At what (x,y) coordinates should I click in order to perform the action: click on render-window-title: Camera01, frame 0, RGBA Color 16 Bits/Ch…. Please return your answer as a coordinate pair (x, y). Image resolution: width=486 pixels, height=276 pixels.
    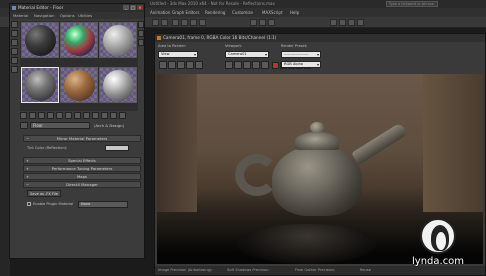
    Looking at the image, I should click on (320, 38).